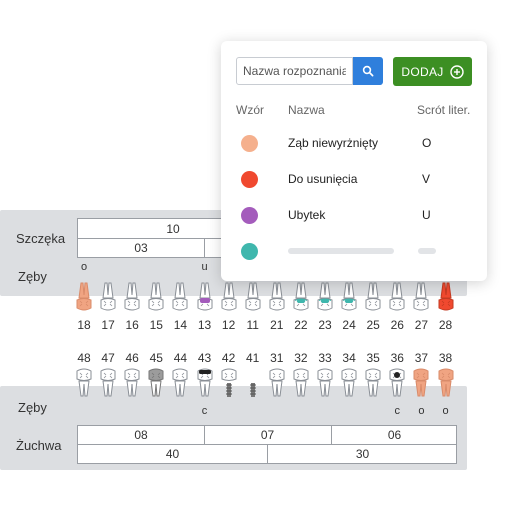 This screenshot has height=512, width=512. Describe the element at coordinates (32, 276) in the screenshot. I see `upper-teeth-label: Zęby` at that location.